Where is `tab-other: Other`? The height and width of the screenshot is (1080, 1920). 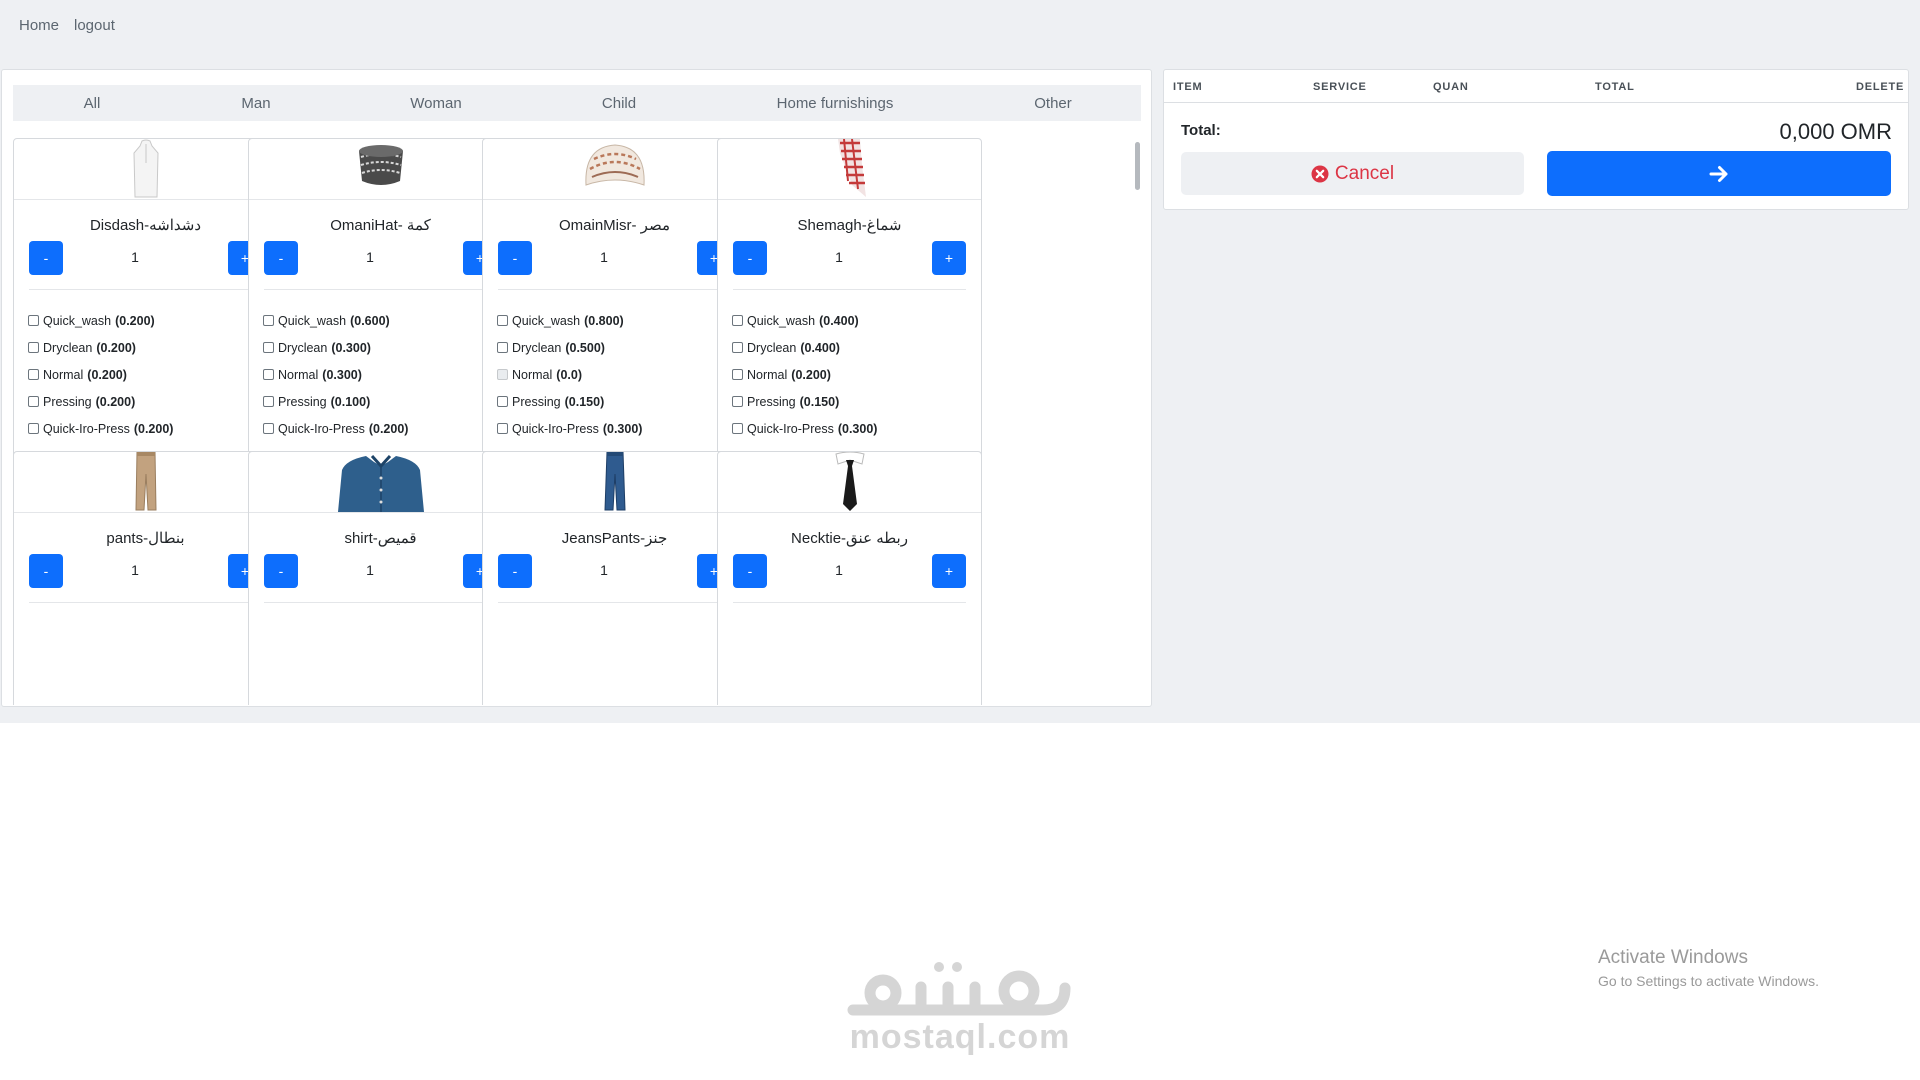 tab-other: Other is located at coordinates (1053, 103).